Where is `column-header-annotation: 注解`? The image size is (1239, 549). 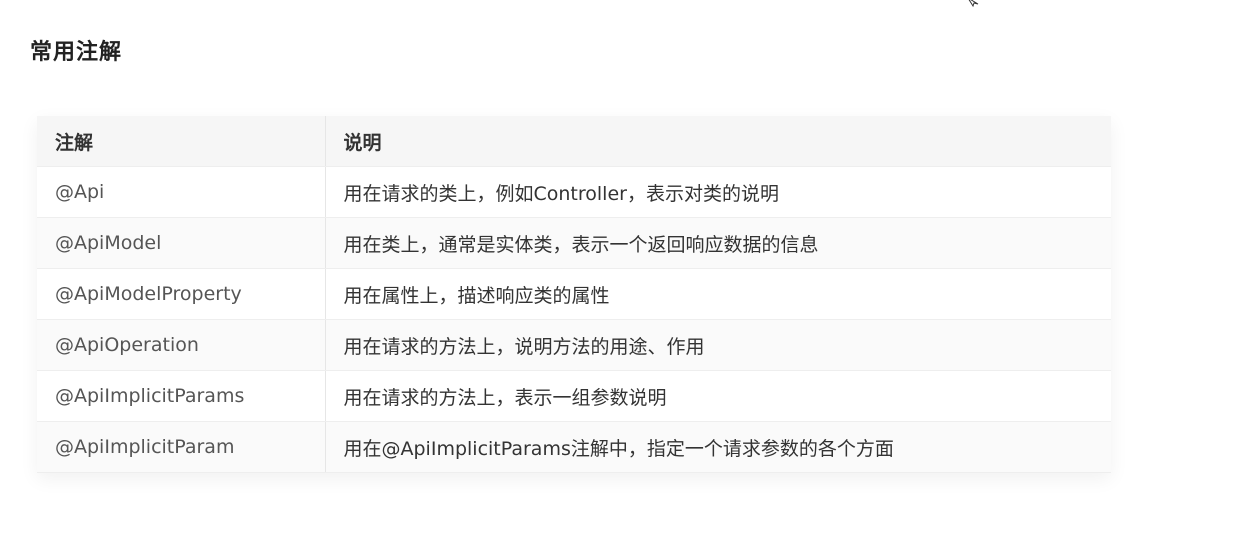 column-header-annotation: 注解 is located at coordinates (181, 141).